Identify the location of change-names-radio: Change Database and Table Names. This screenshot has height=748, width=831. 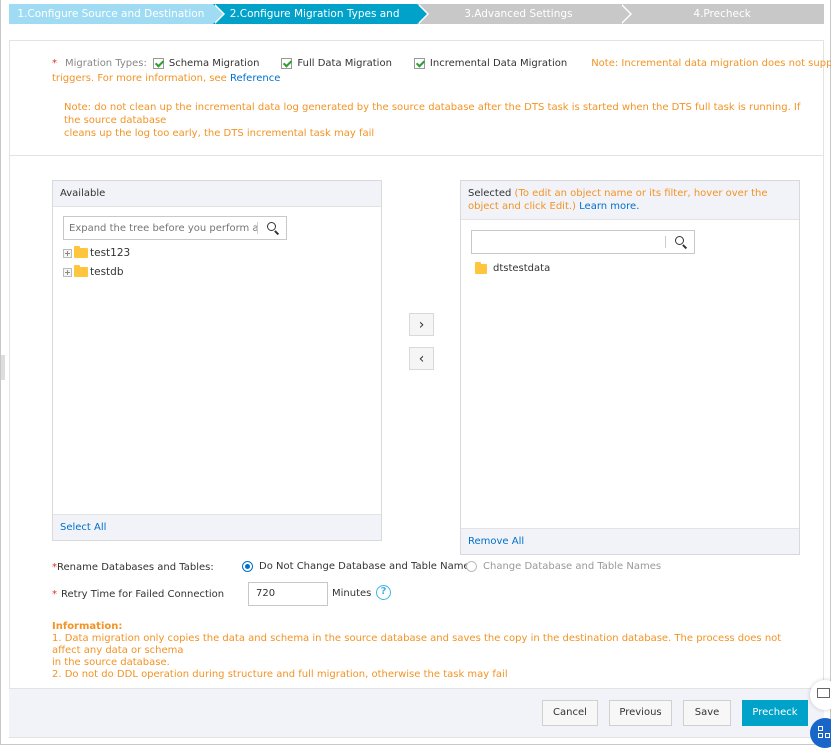
(563, 566).